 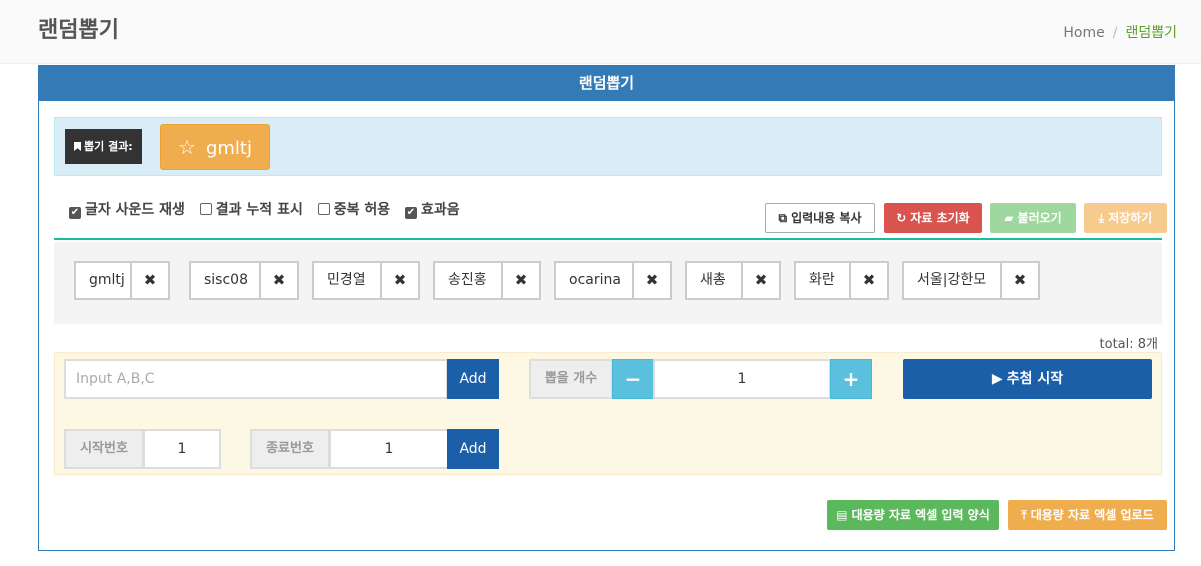 I want to click on reset-data-button: ↻ 자료 초기화, so click(x=933, y=218).